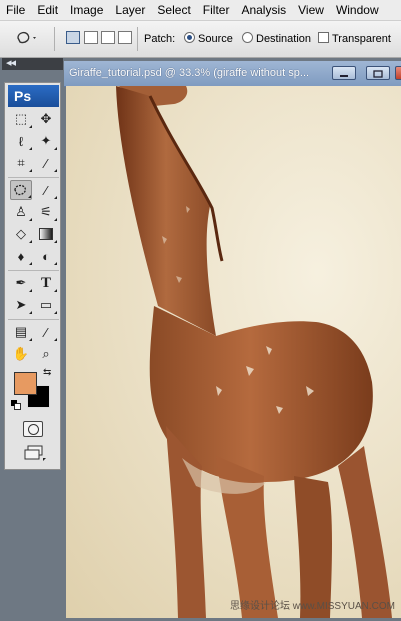 This screenshot has height=621, width=401. I want to click on menu-layer: Layer, so click(130, 10).